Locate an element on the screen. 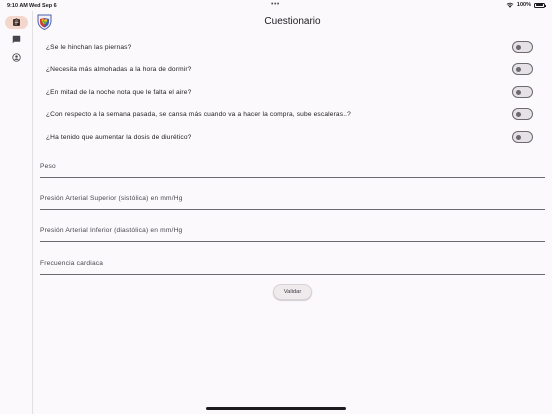 The height and width of the screenshot is (414, 552). status-bar: 9:10 AM Wed Sep 6 ••• 100% is located at coordinates (276, 5).